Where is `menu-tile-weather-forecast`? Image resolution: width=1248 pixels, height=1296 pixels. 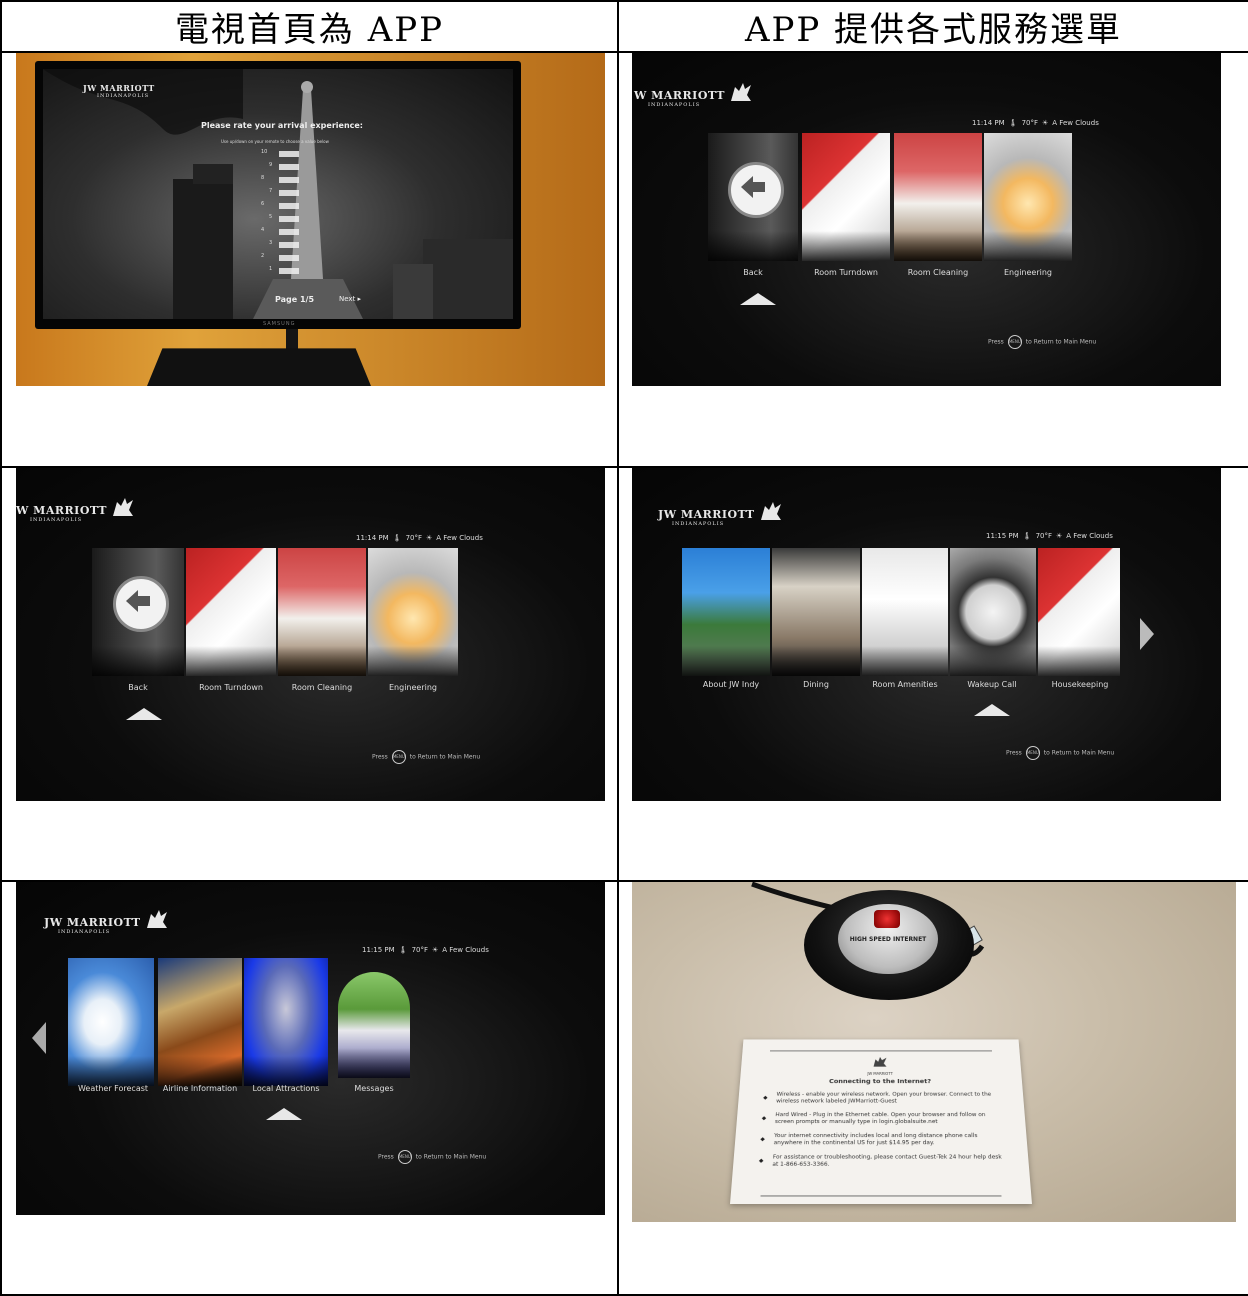
menu-tile-weather-forecast is located at coordinates (111, 1021).